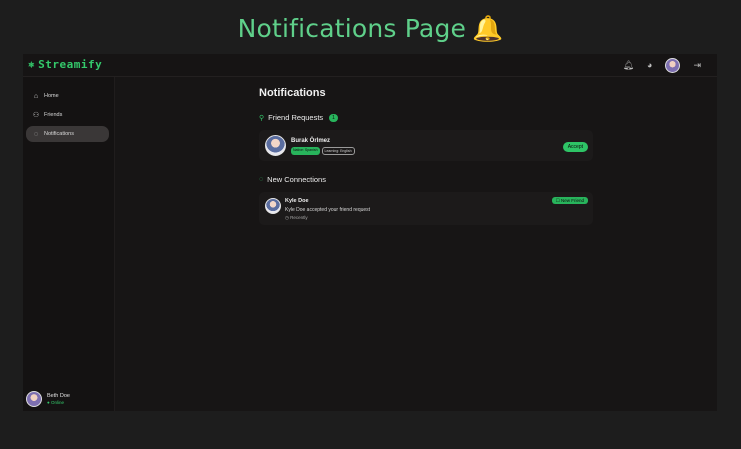  What do you see at coordinates (59, 134) in the screenshot?
I see `sidebar-item-label: Notifications` at bounding box center [59, 134].